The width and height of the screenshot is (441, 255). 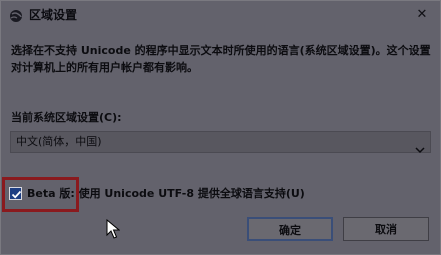 I want to click on annotation-highlight-box, so click(x=40, y=194).